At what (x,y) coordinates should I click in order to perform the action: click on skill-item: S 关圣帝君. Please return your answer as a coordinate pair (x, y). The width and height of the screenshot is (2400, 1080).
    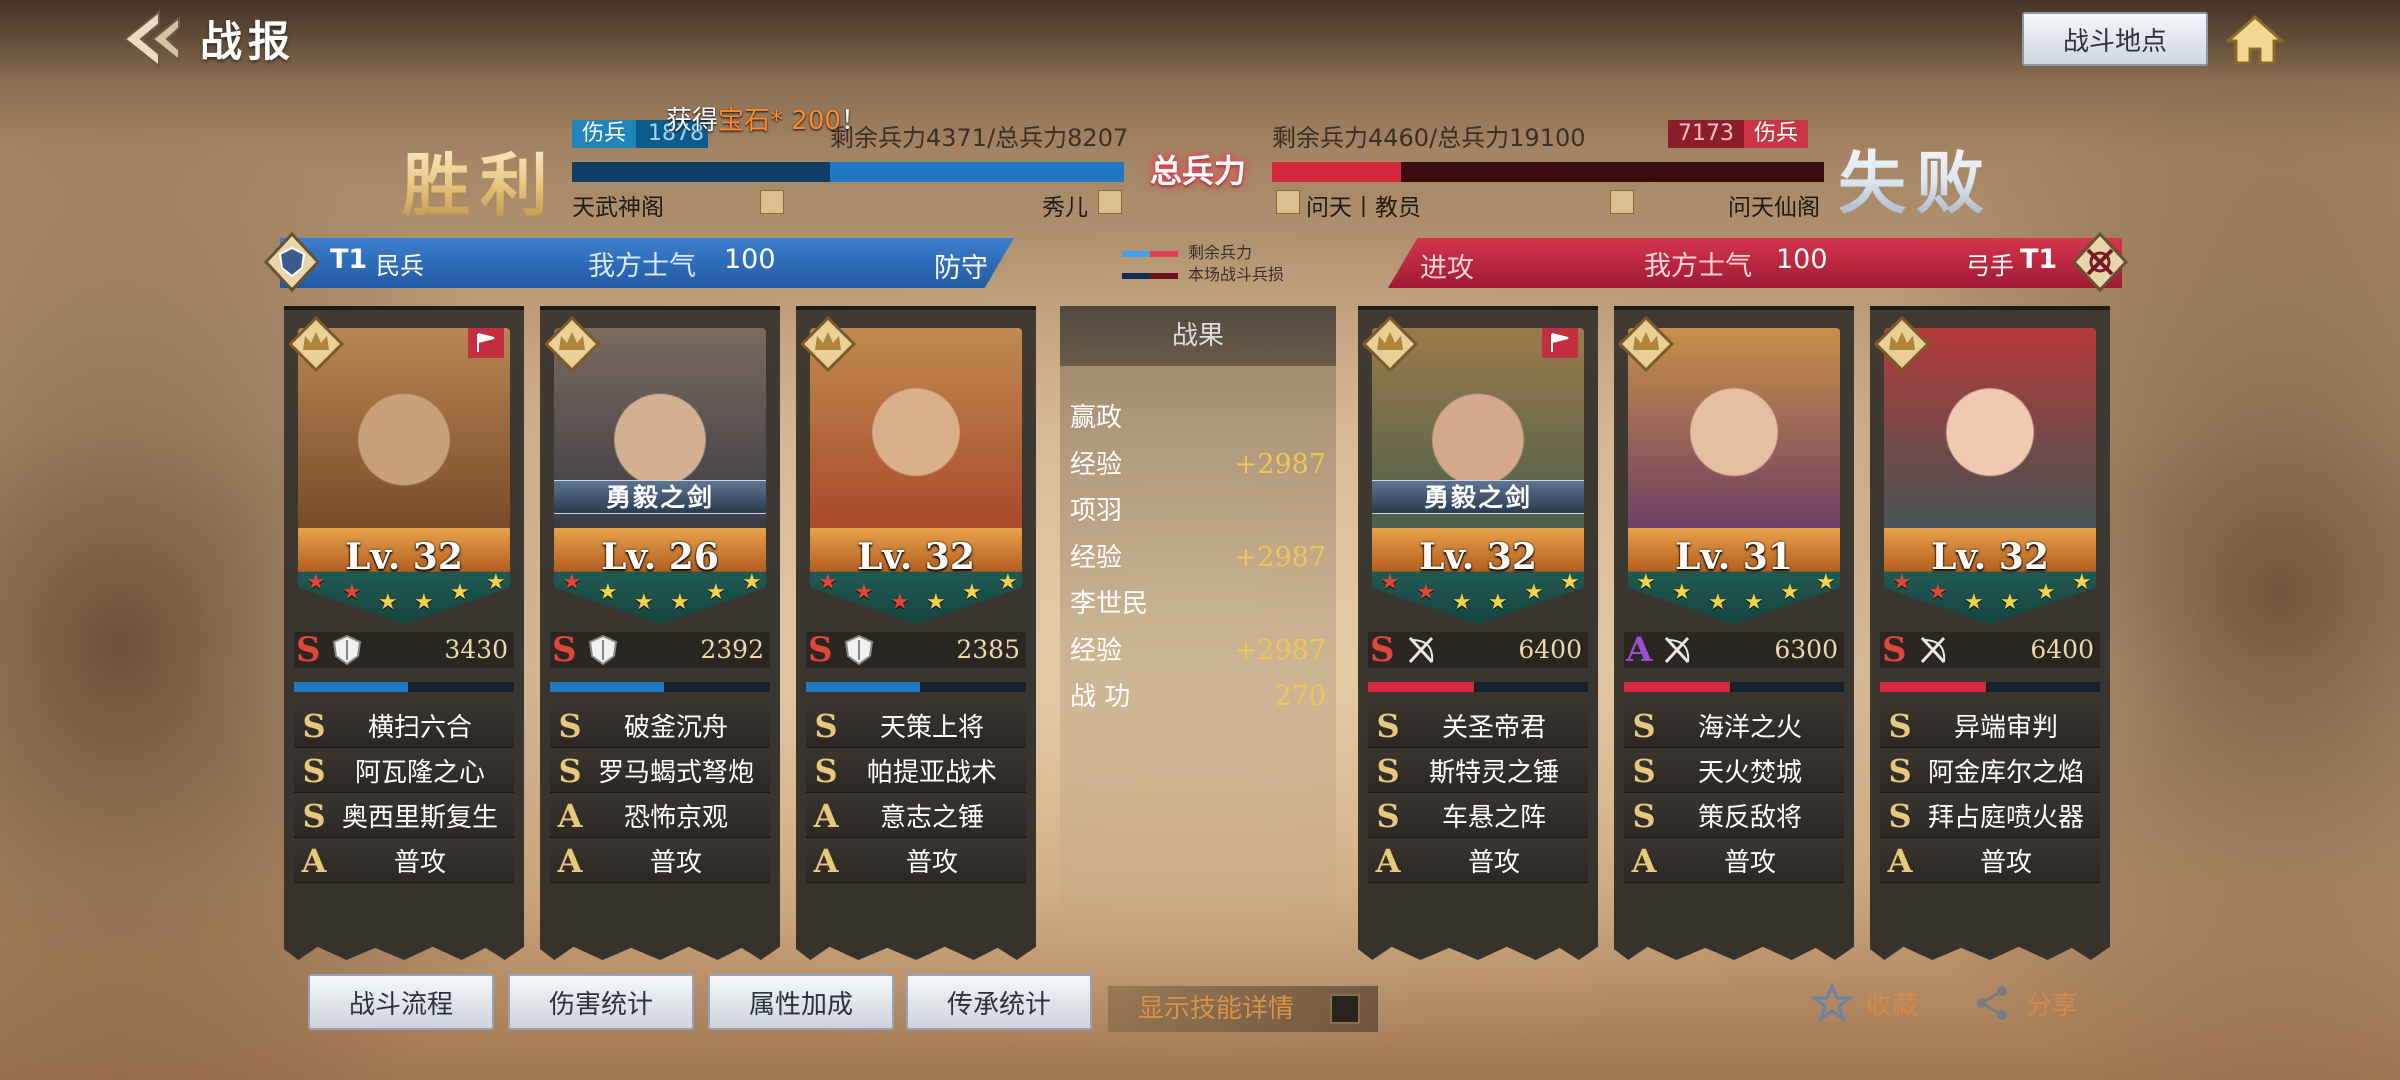
    Looking at the image, I should click on (1478, 726).